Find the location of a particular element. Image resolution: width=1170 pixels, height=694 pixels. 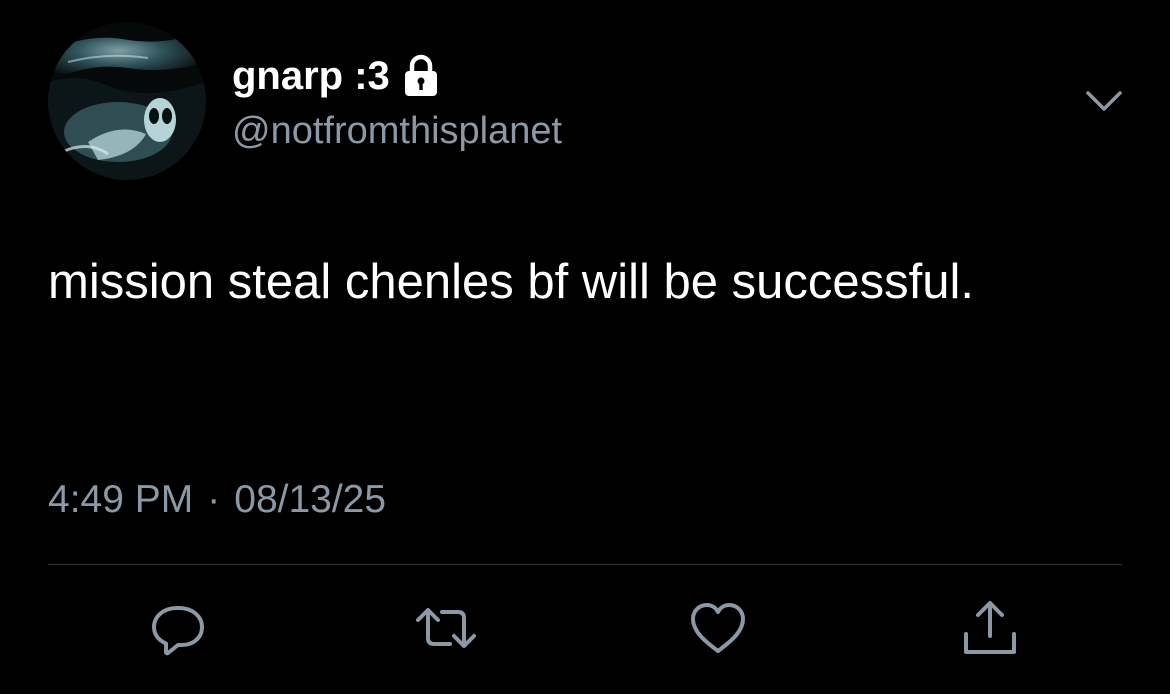

avatar is located at coordinates (127, 101).